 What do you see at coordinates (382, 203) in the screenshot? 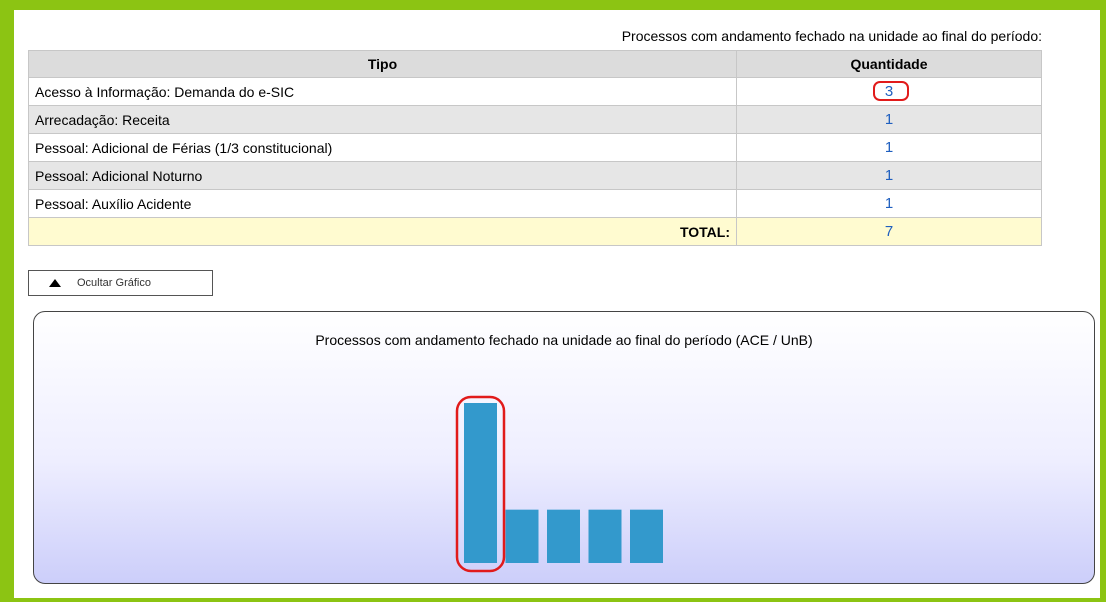
I see `row-tipo: Pessoal: Auxílio Acidente` at bounding box center [382, 203].